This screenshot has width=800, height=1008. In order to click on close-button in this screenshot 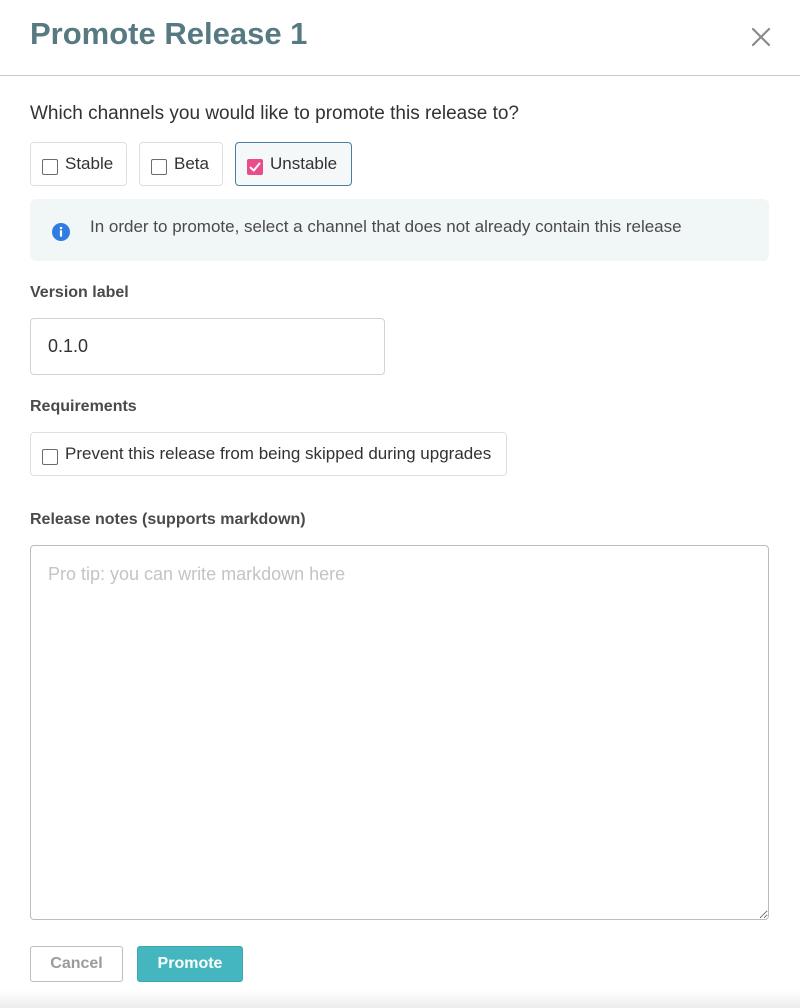, I will do `click(761, 37)`.